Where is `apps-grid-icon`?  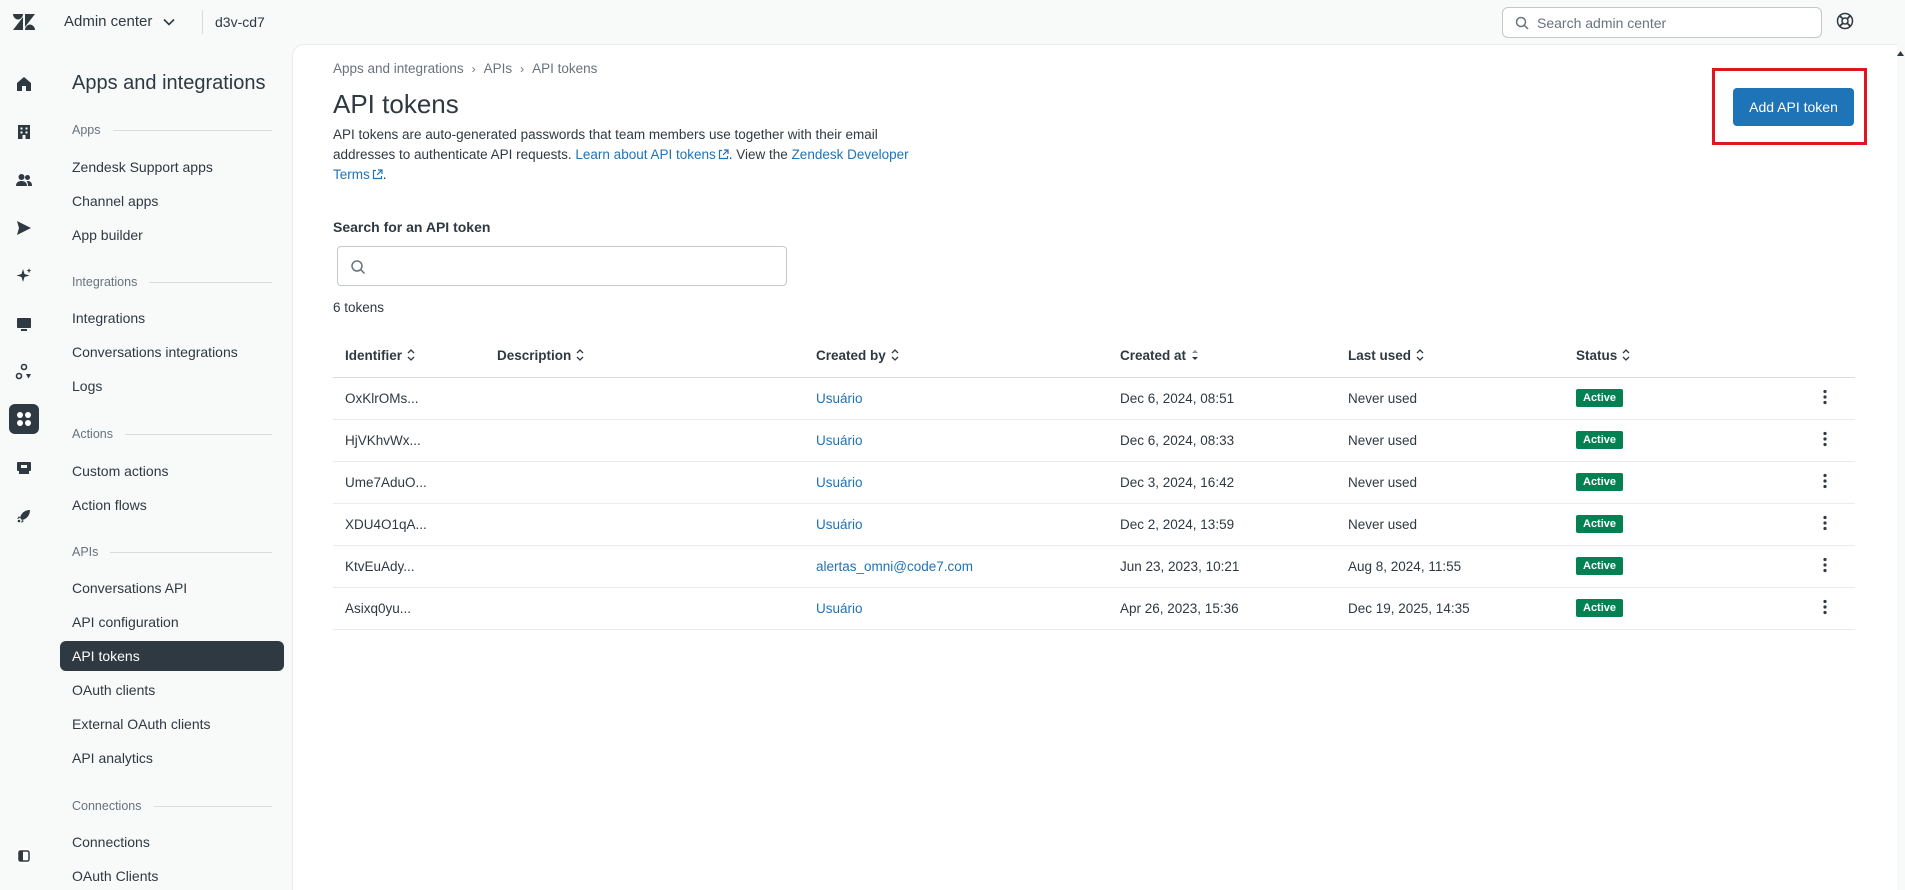
apps-grid-icon is located at coordinates (24, 419).